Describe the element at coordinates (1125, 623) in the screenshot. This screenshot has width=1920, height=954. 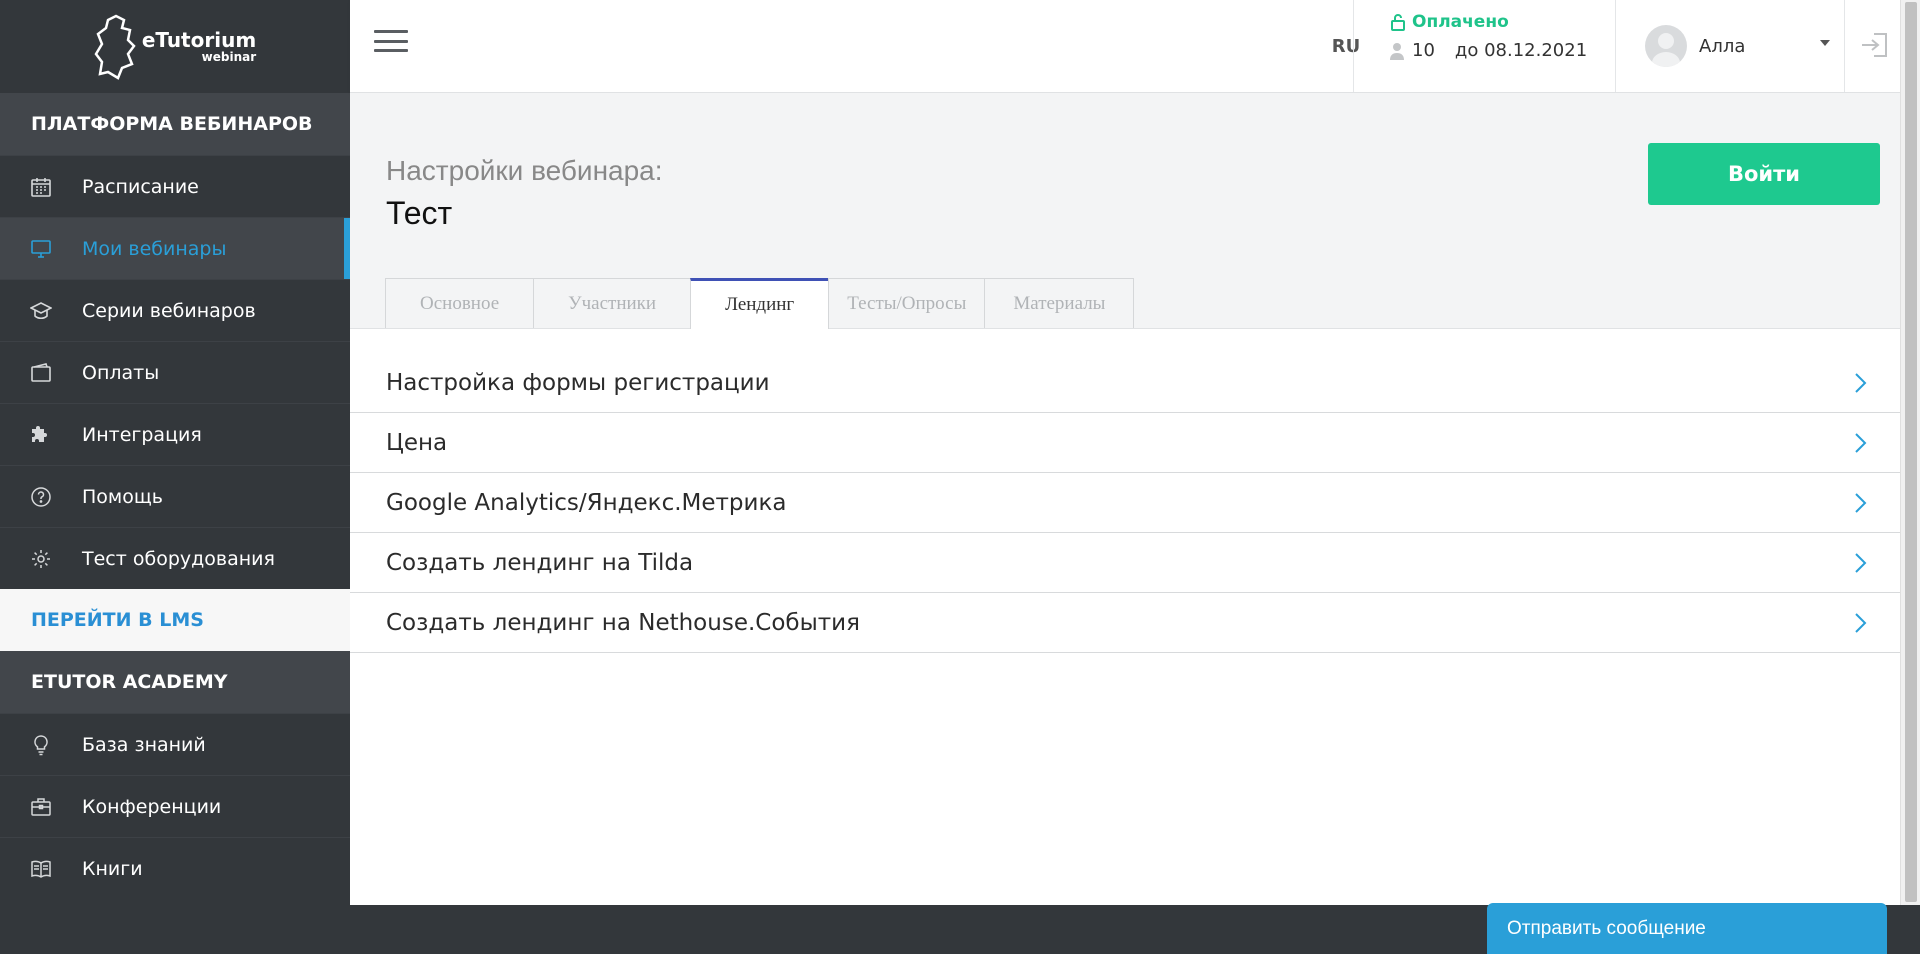
I see `setting-nethouse-landing: Создать лендинг на Nethouse.События` at that location.